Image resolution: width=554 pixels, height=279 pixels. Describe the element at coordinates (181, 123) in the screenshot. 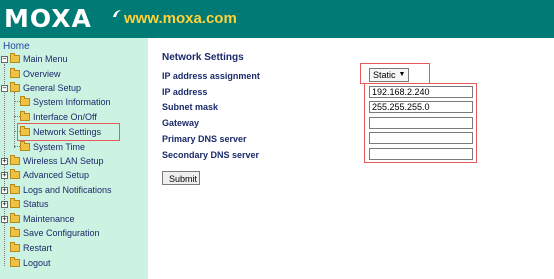

I see `gateway-label: Gateway` at that location.